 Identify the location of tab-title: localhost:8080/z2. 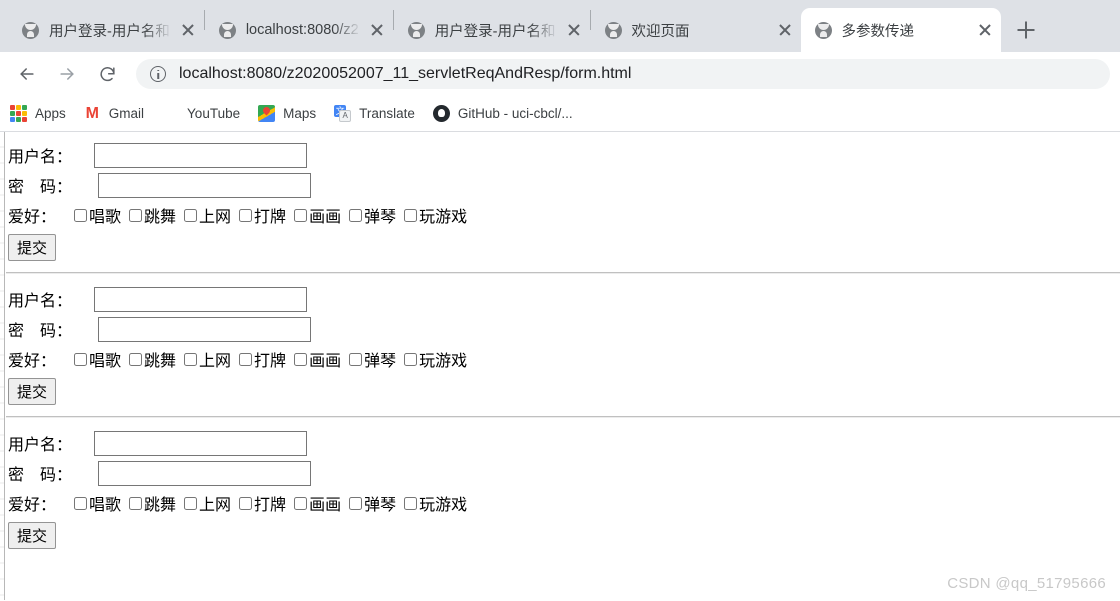
(302, 30).